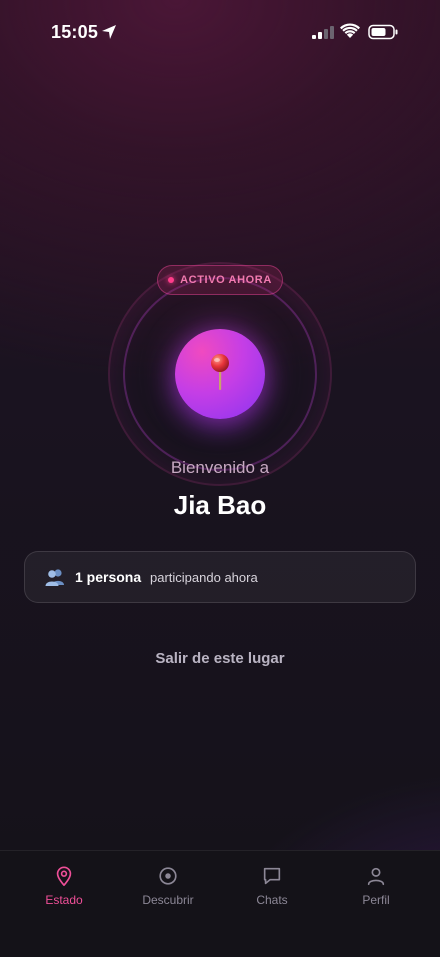  I want to click on nav-label-chats: Chats, so click(272, 900).